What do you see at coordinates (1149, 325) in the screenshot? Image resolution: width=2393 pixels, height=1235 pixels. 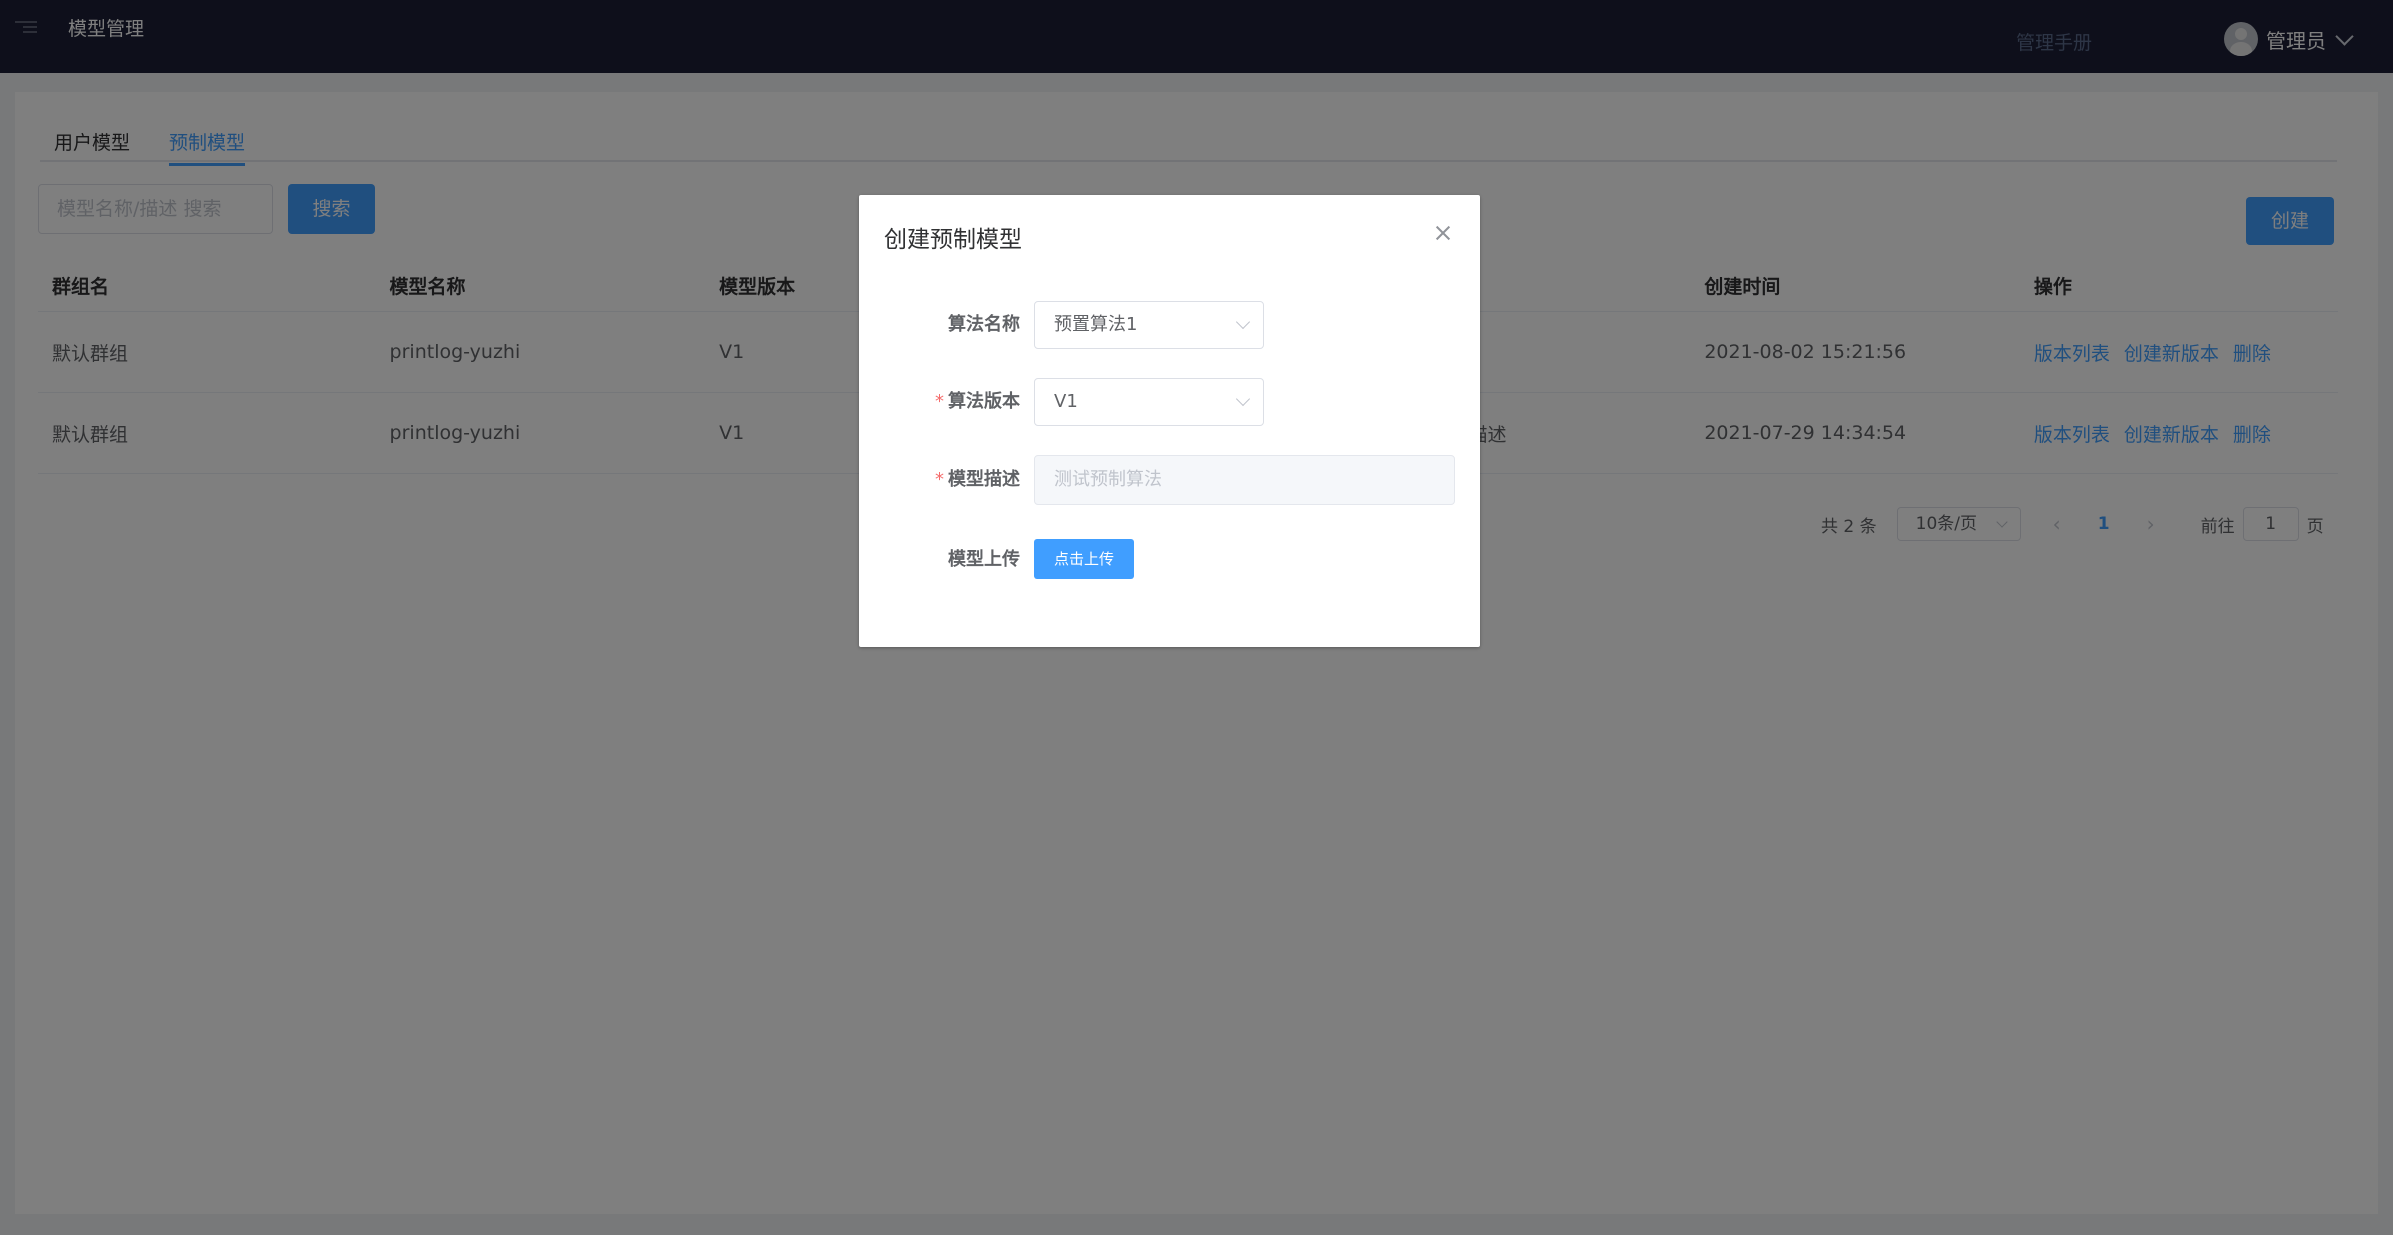 I see `algo-name-select: 预置算法1` at bounding box center [1149, 325].